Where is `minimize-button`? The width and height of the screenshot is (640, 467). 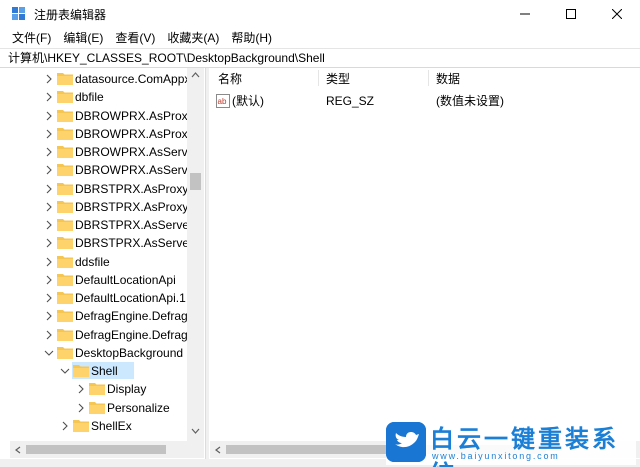
minimize-button is located at coordinates (525, 14).